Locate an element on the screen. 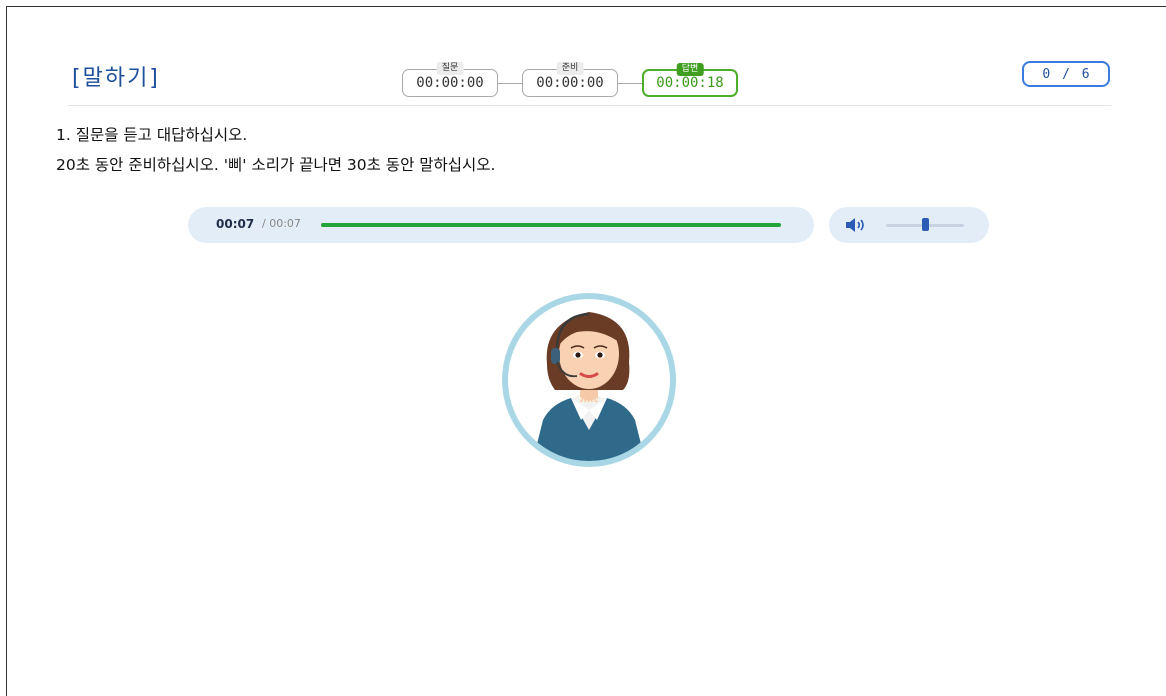 This screenshot has height=696, width=1166. volume-slider-track is located at coordinates (925, 224).